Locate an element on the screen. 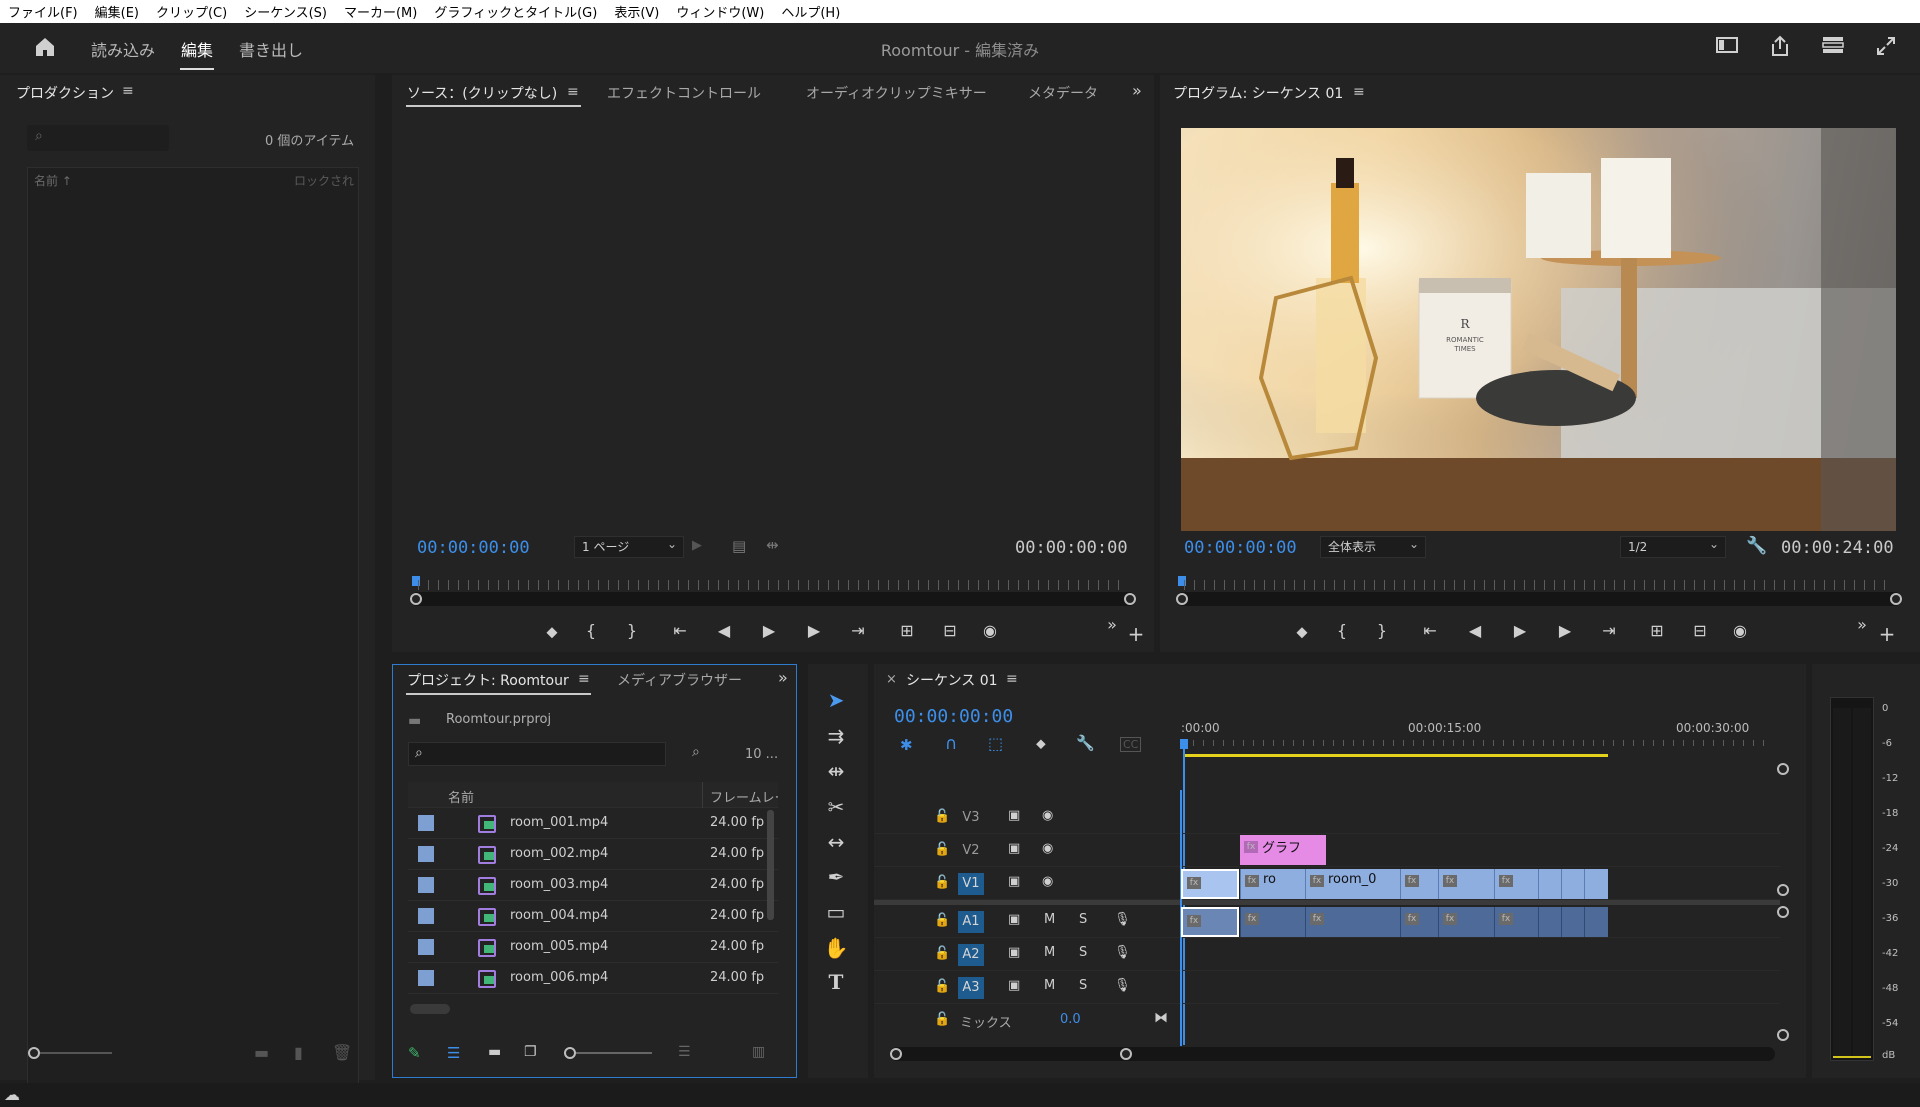  source-time-ruler is located at coordinates (773, 585).